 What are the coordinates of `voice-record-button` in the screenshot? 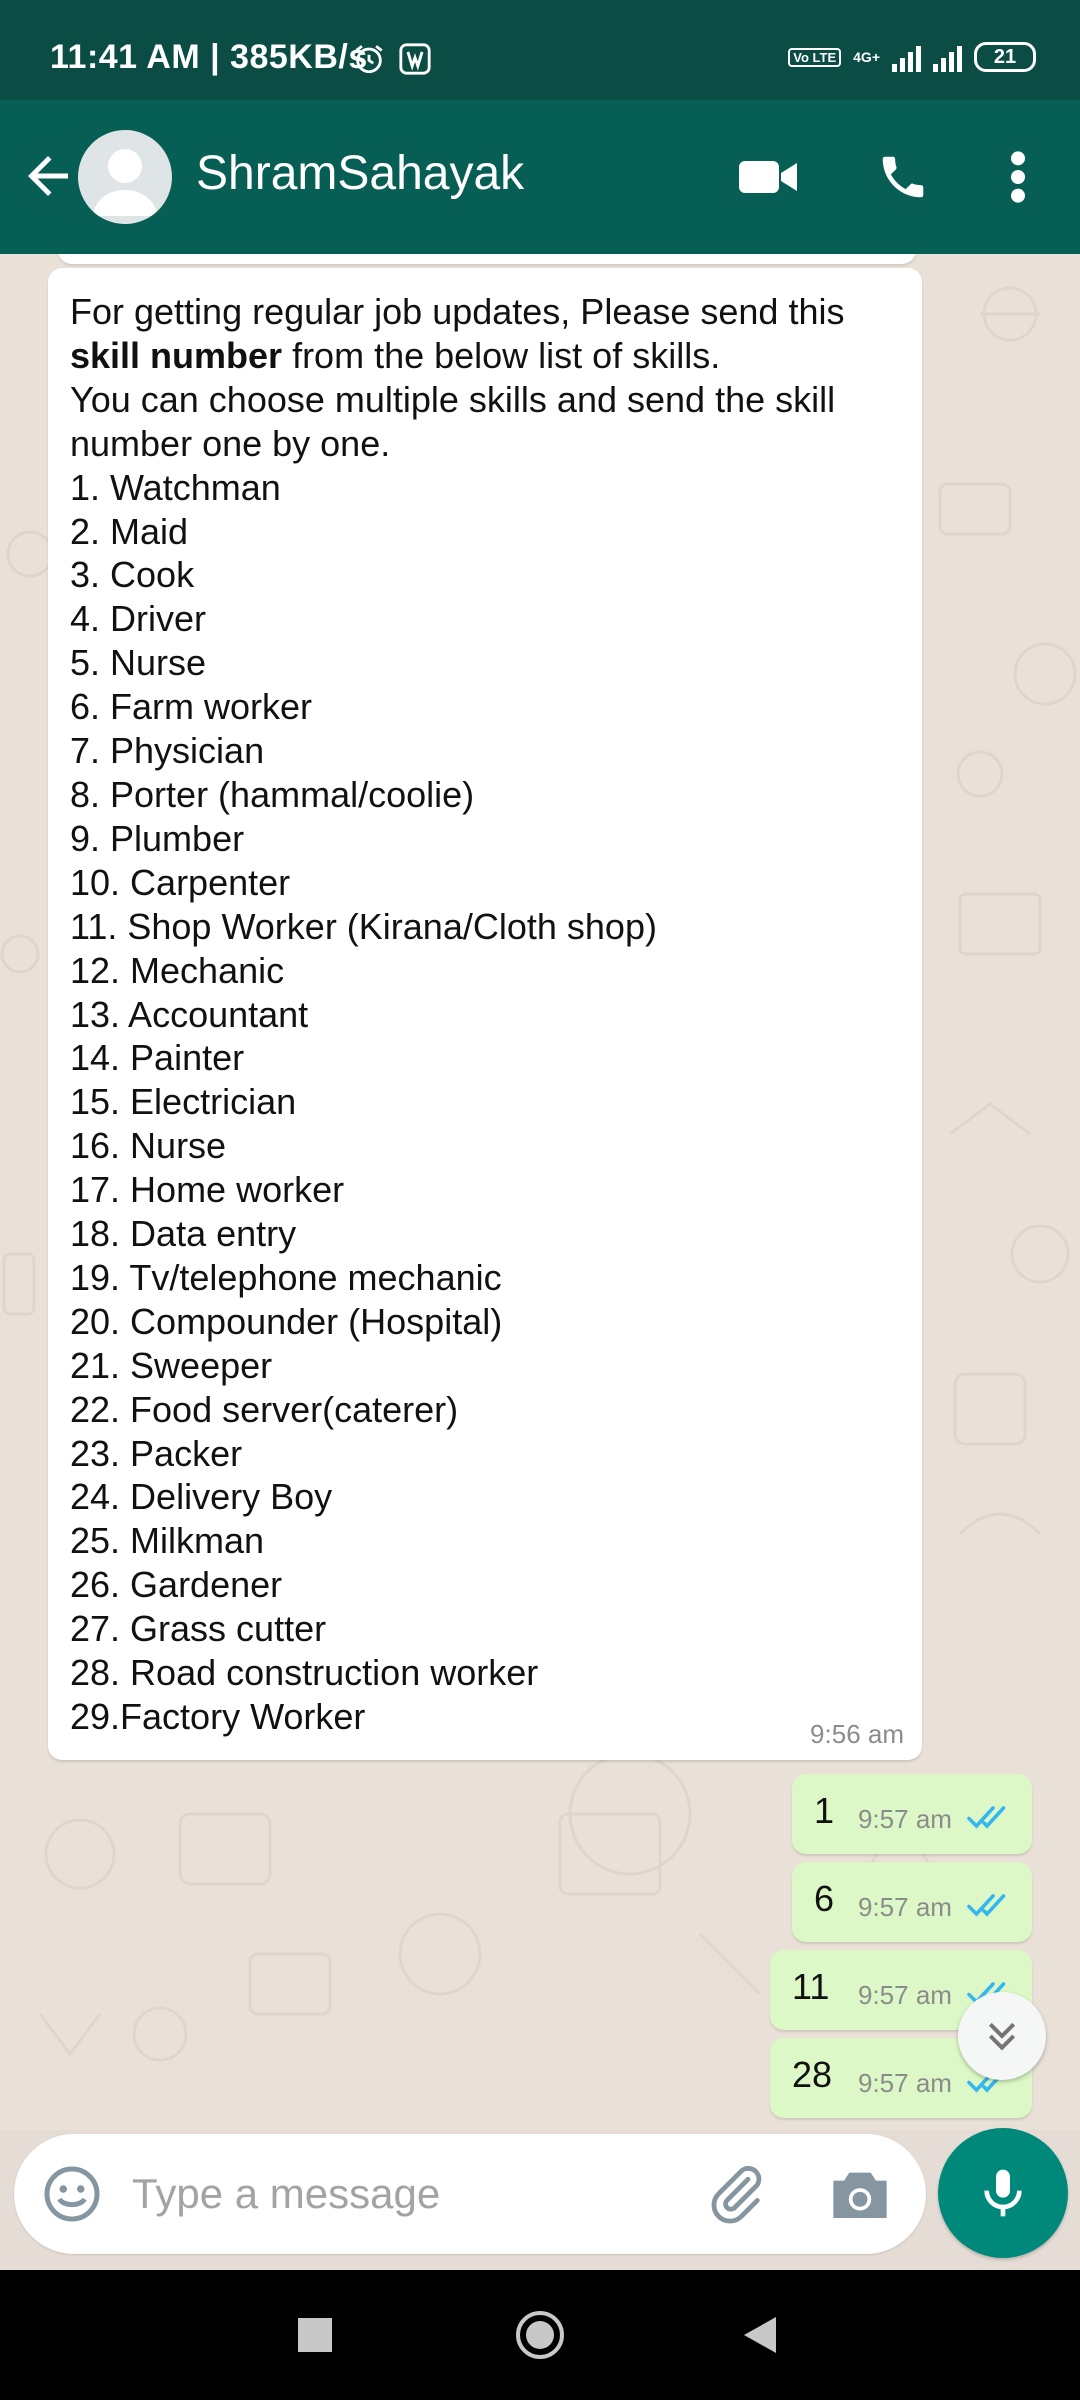 It's located at (1003, 2193).